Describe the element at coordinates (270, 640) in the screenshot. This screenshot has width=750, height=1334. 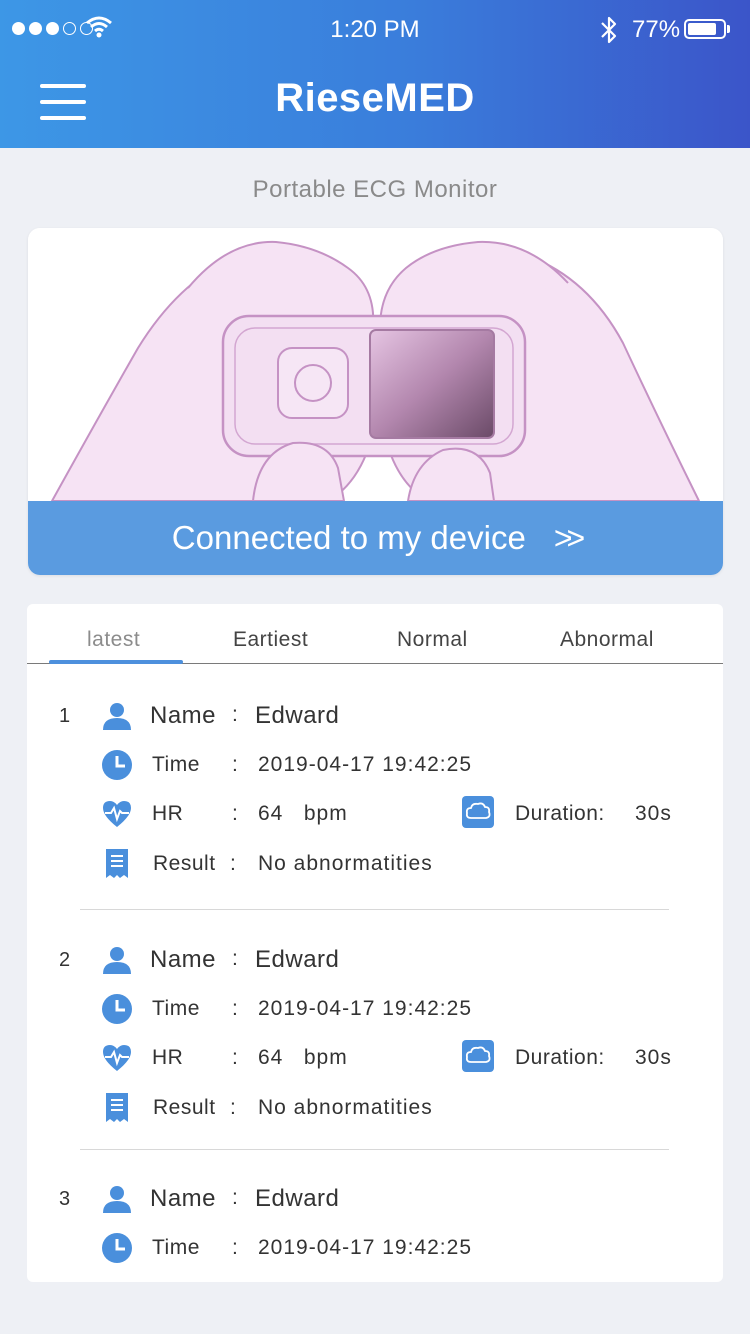
I see `tab-earliest: Eartiest` at that location.